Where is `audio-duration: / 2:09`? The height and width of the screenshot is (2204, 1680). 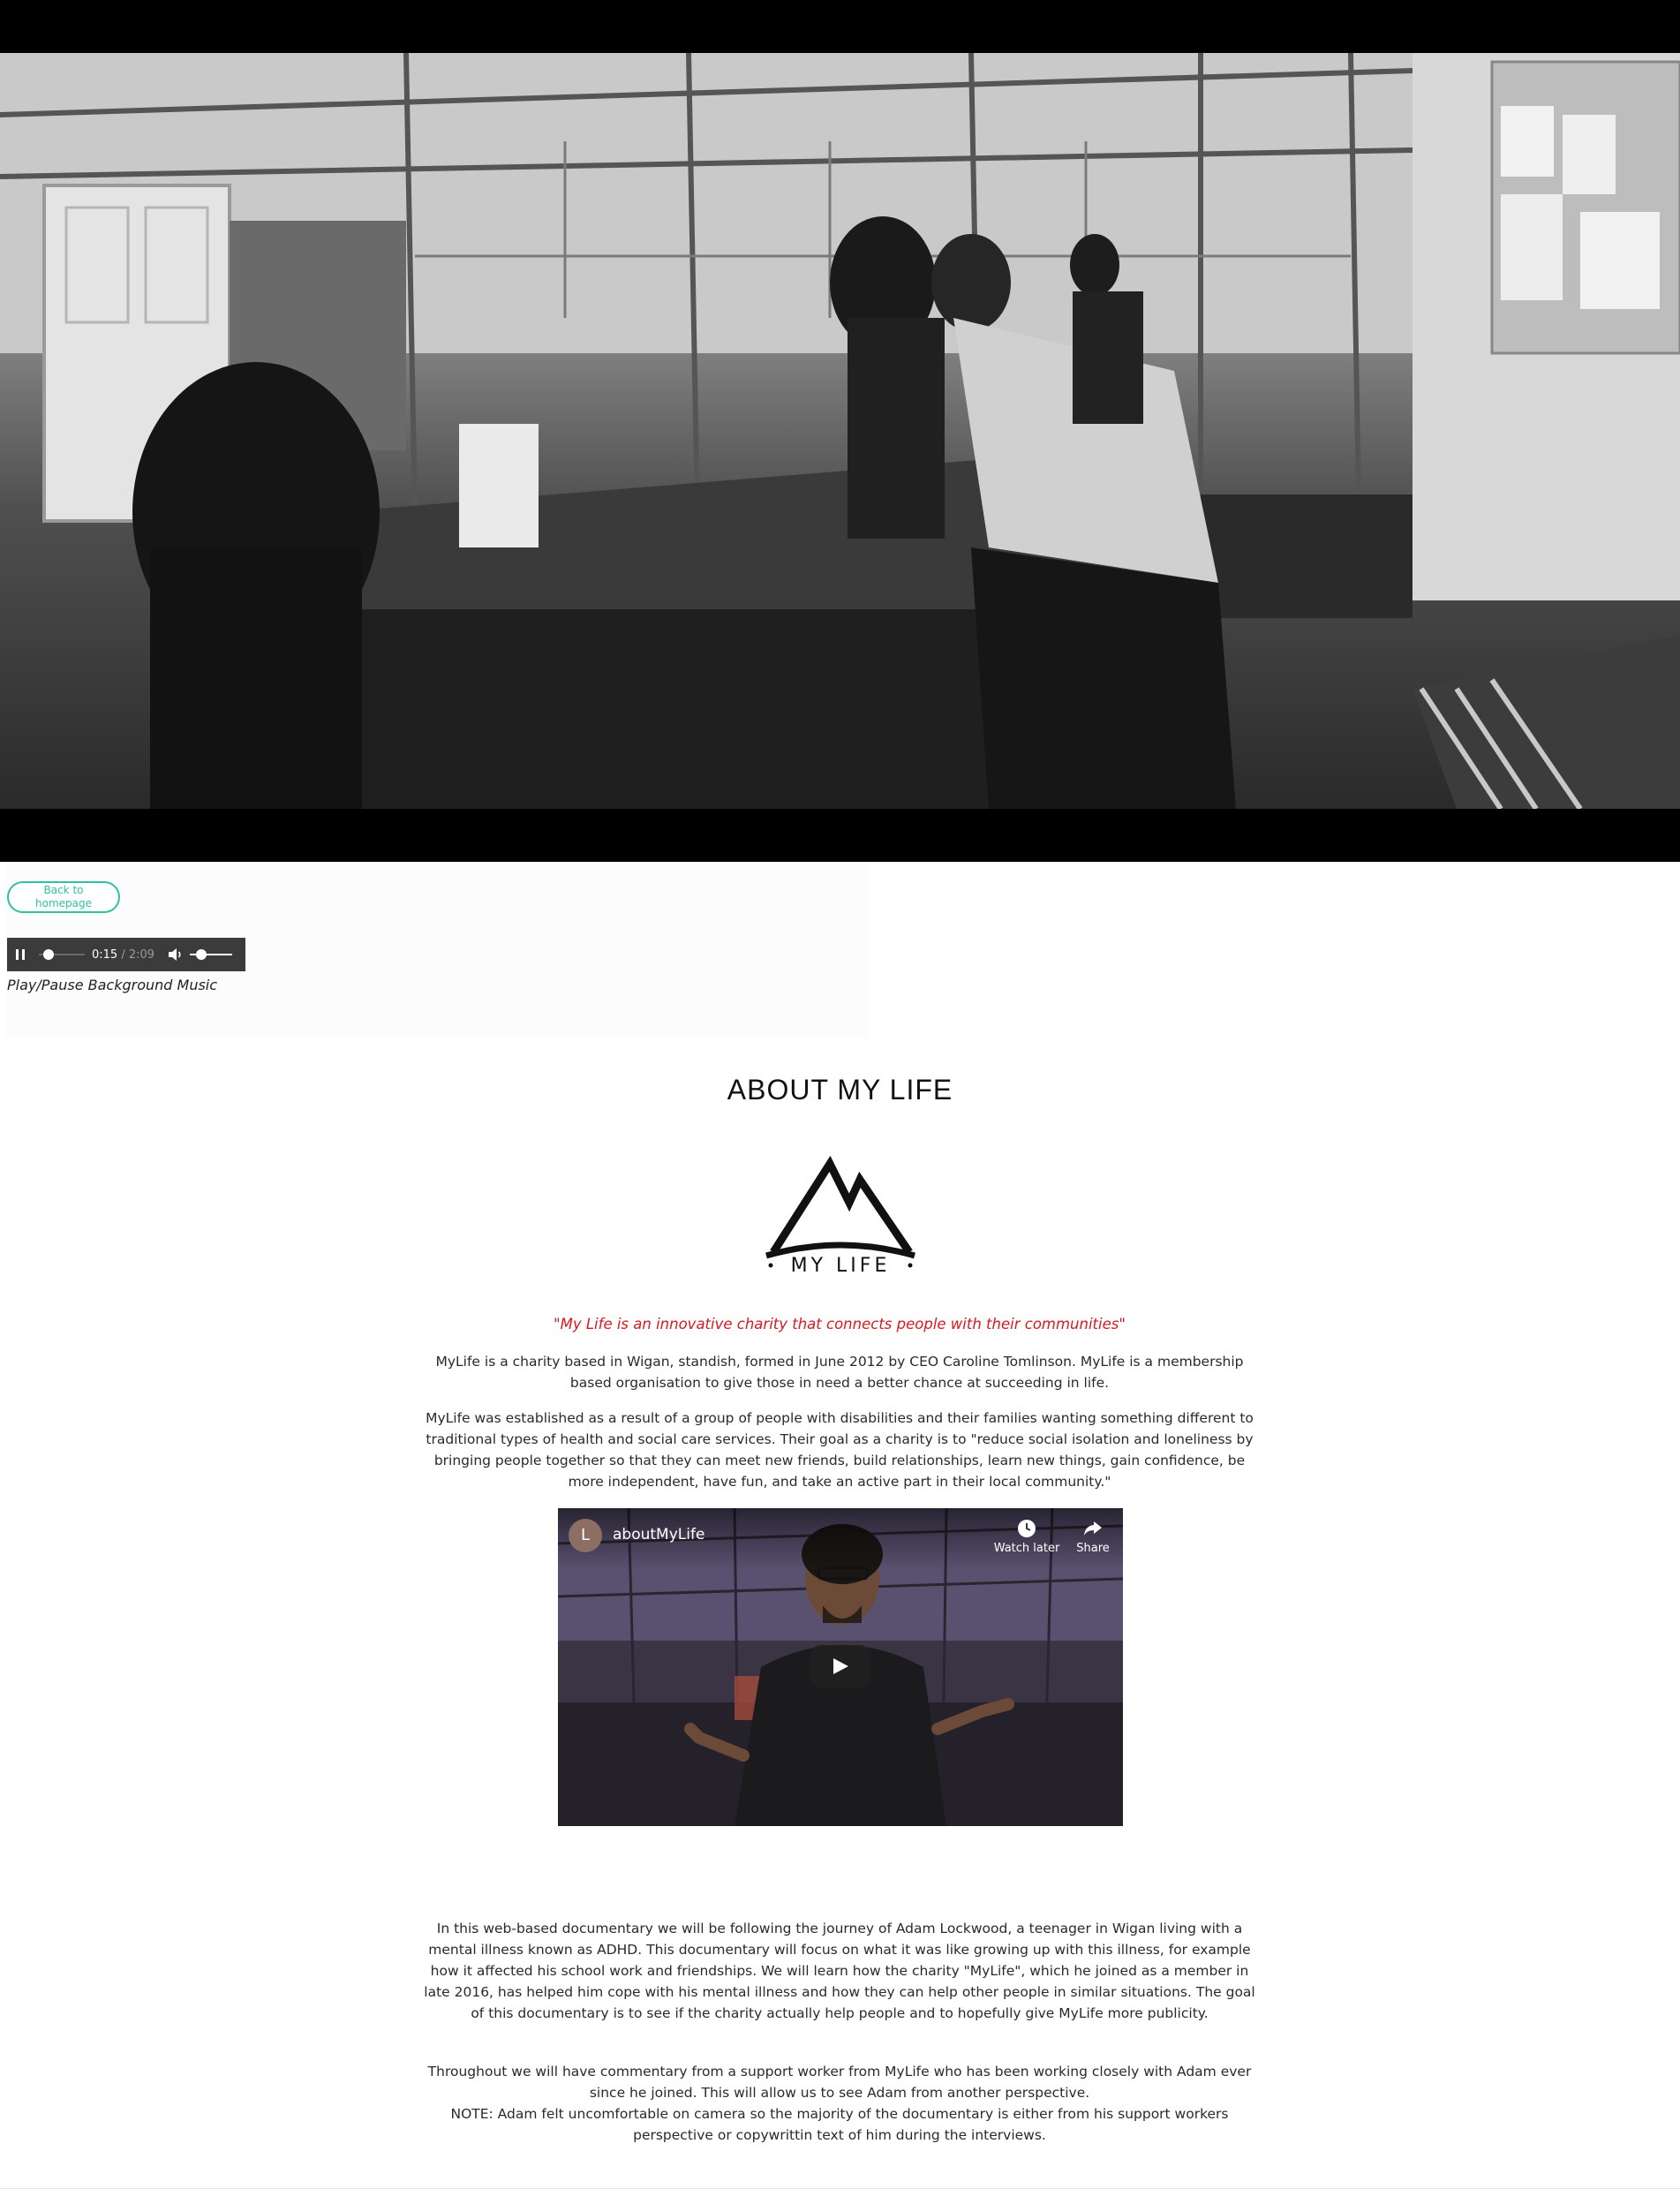 audio-duration: / 2:09 is located at coordinates (138, 954).